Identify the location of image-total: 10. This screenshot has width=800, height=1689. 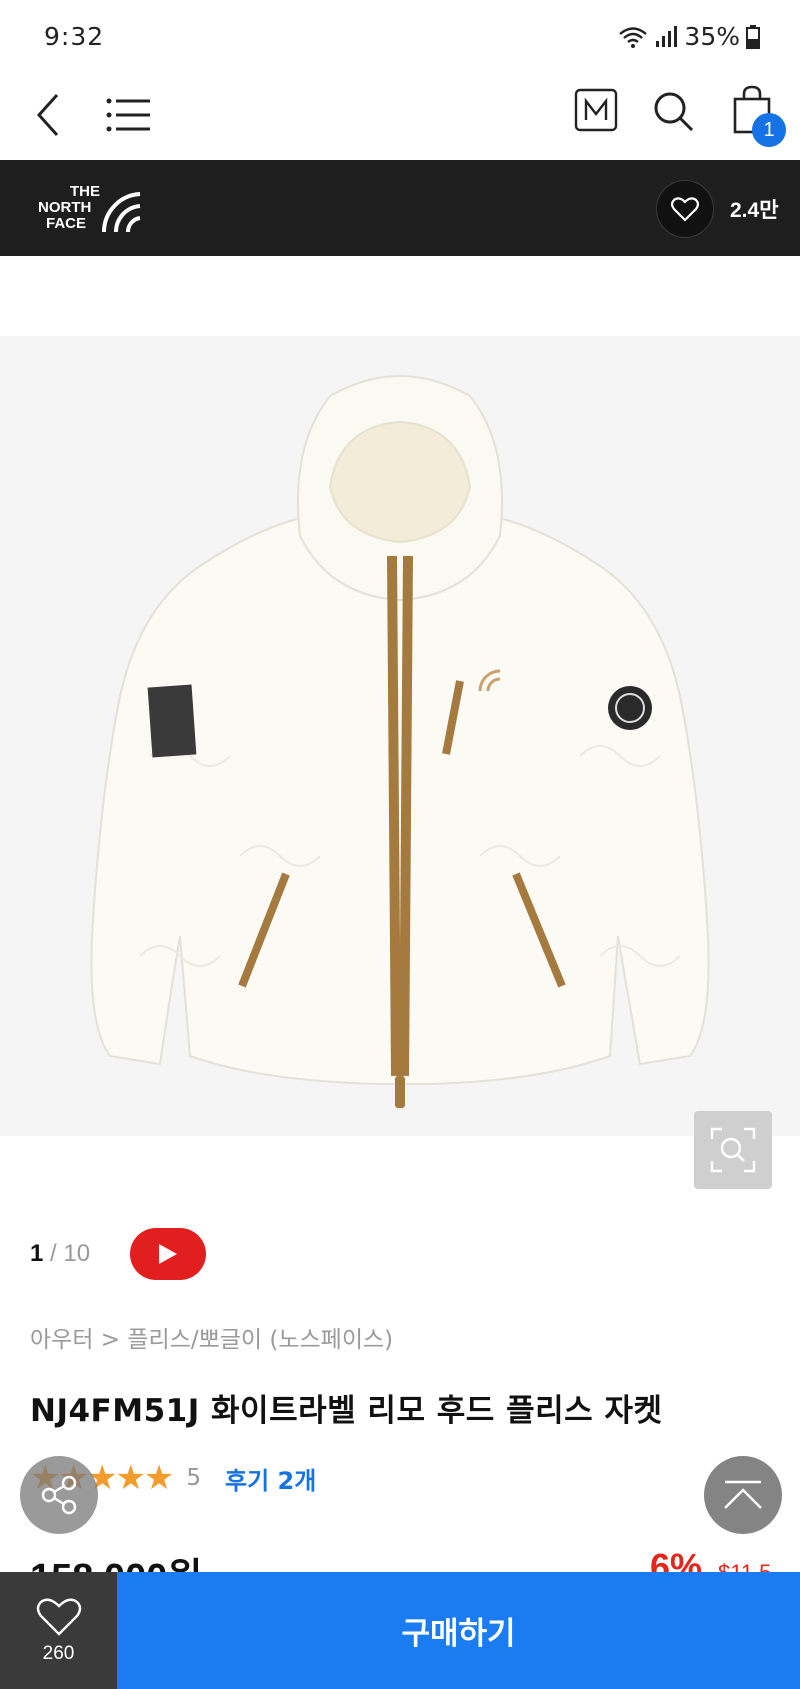
(77, 1253).